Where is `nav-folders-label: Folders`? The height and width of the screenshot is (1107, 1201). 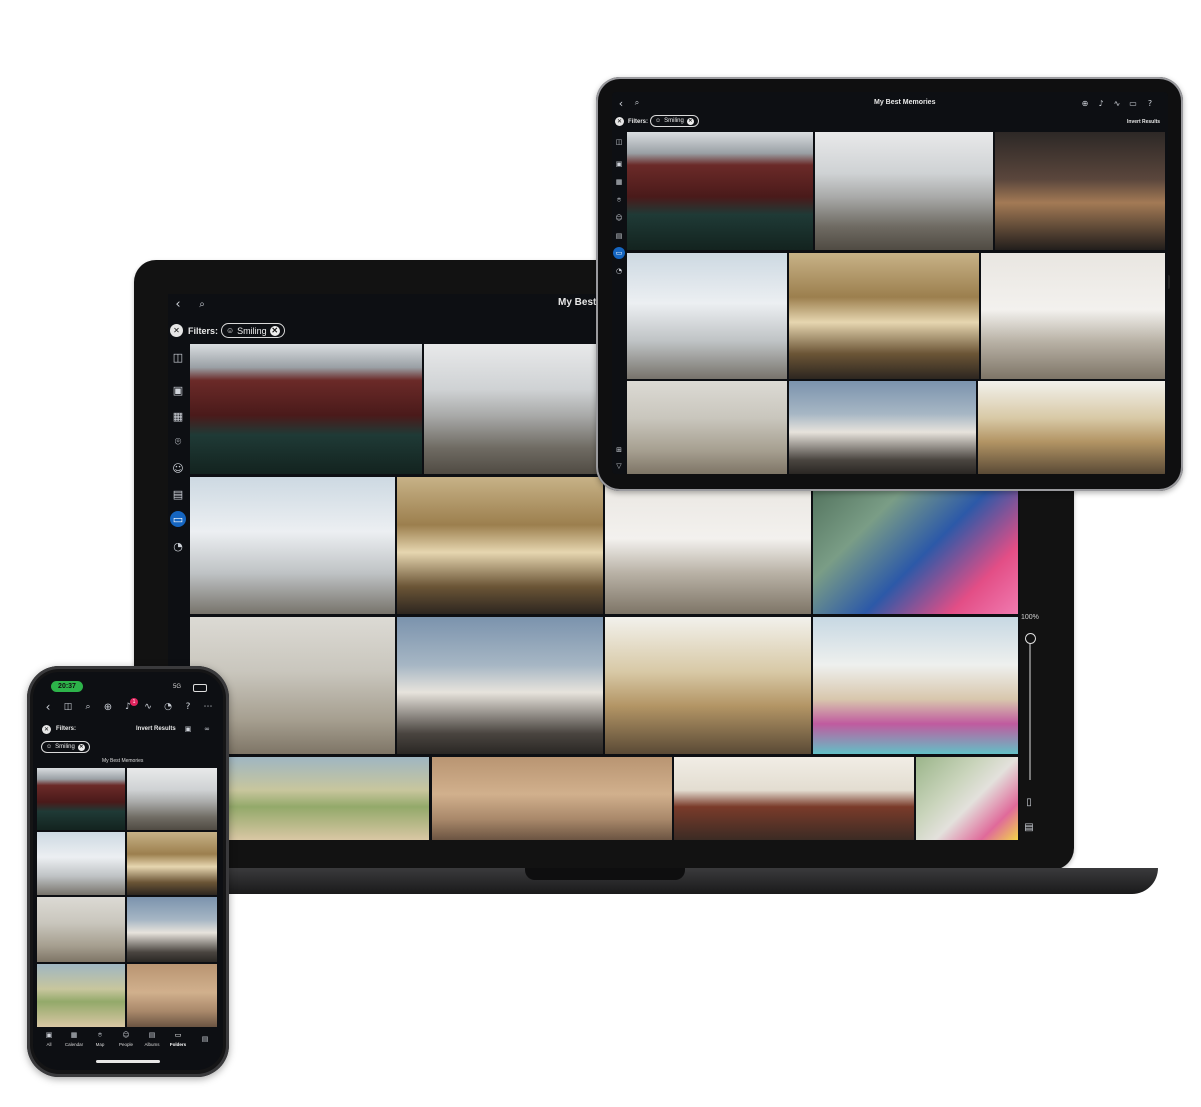
nav-folders-label: Folders is located at coordinates (178, 1044).